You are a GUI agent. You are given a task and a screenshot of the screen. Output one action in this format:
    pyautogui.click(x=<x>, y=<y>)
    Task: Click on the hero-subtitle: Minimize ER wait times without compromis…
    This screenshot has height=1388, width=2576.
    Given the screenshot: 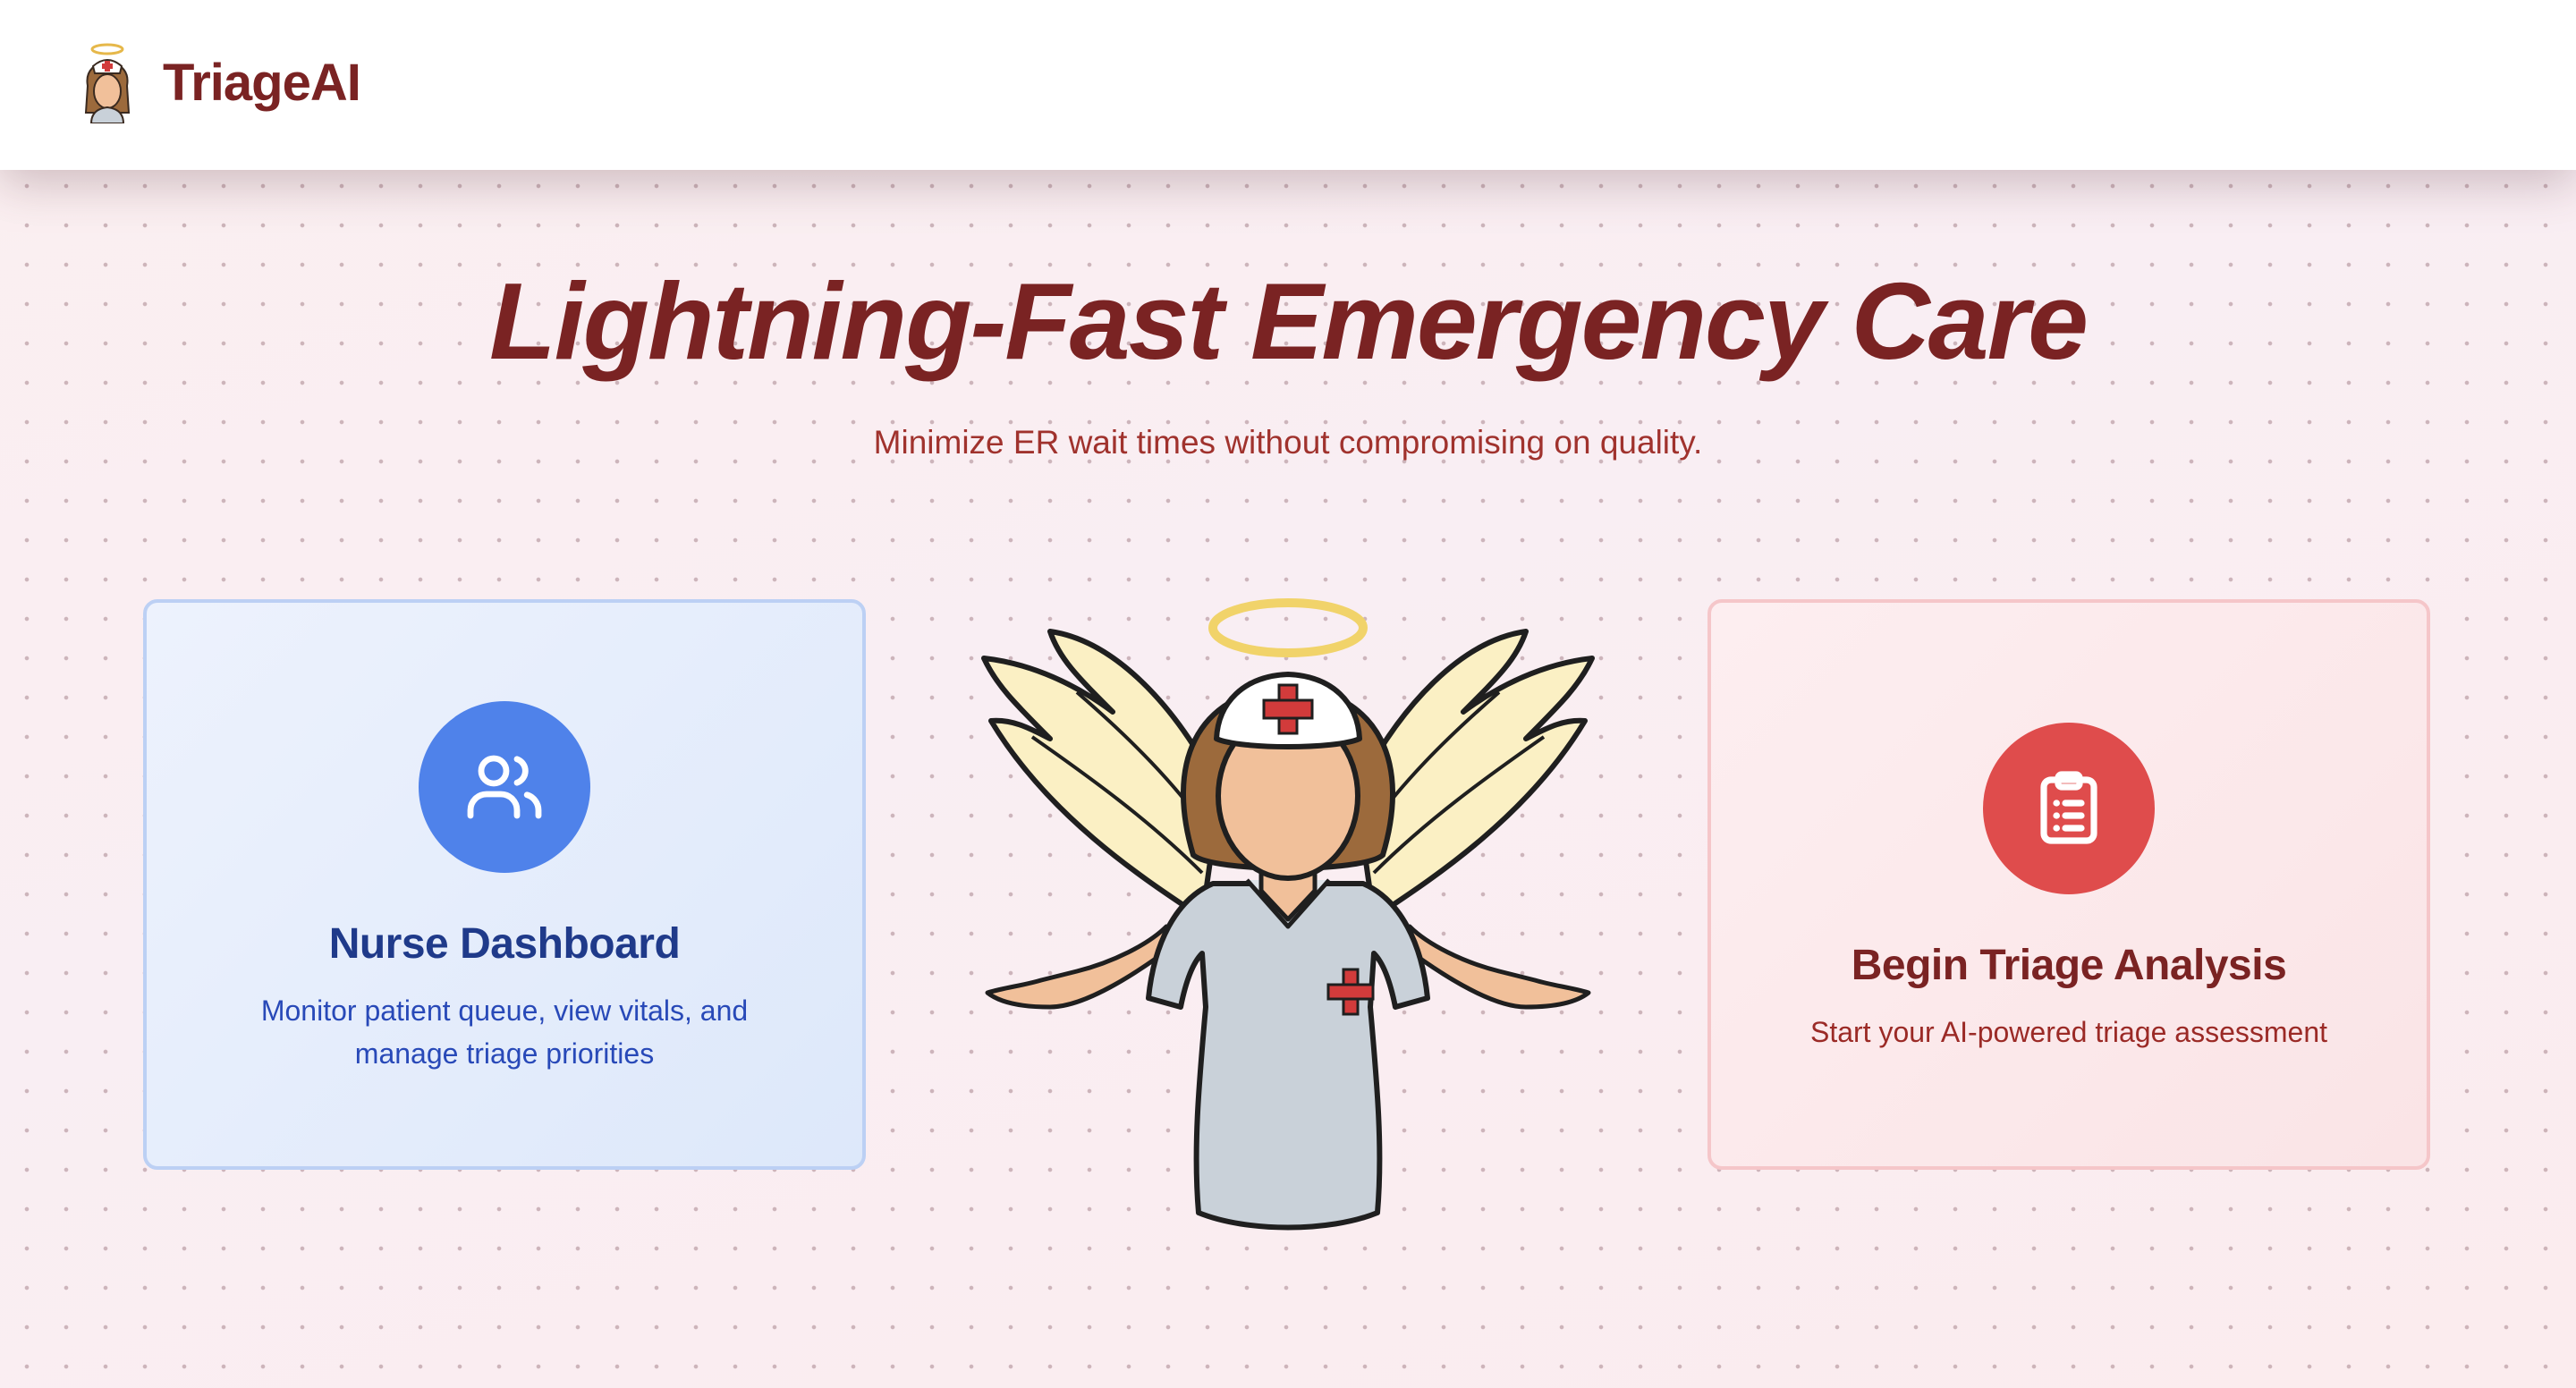 What is the action you would take?
    pyautogui.click(x=1288, y=443)
    